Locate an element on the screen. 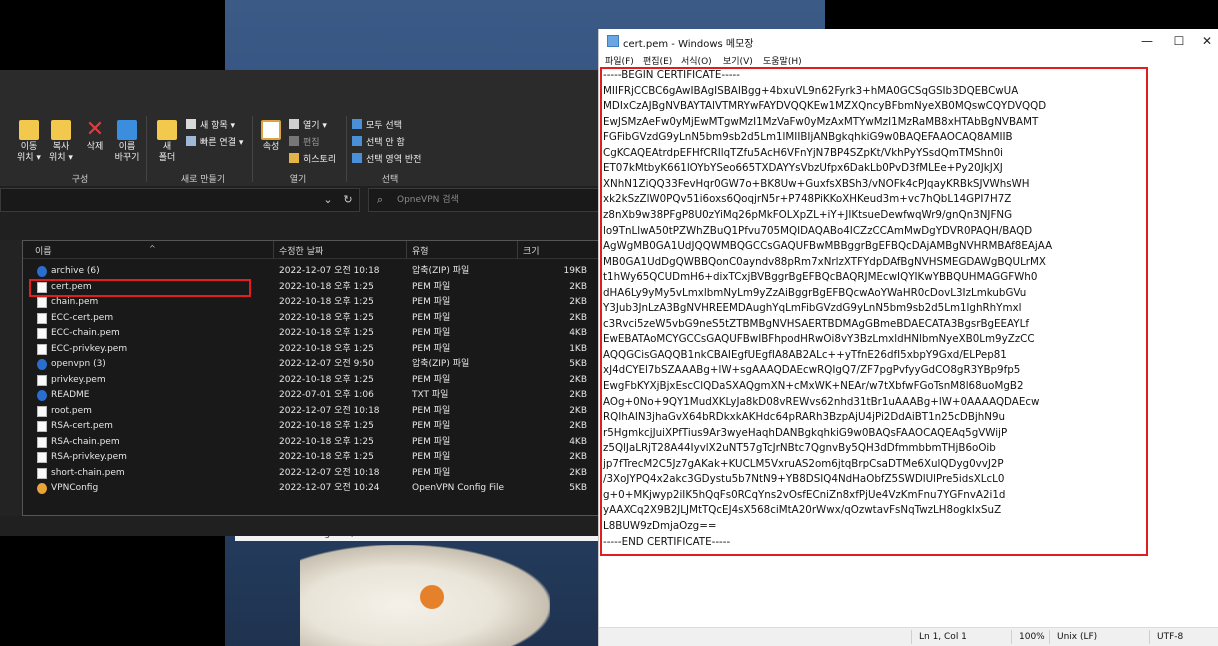 This screenshot has height=646, width=1218. file-name: VPNConfig is located at coordinates (75, 488).